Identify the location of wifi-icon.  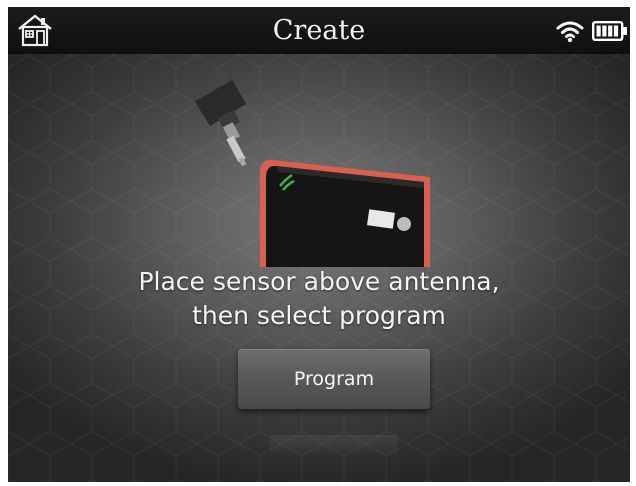
(570, 32).